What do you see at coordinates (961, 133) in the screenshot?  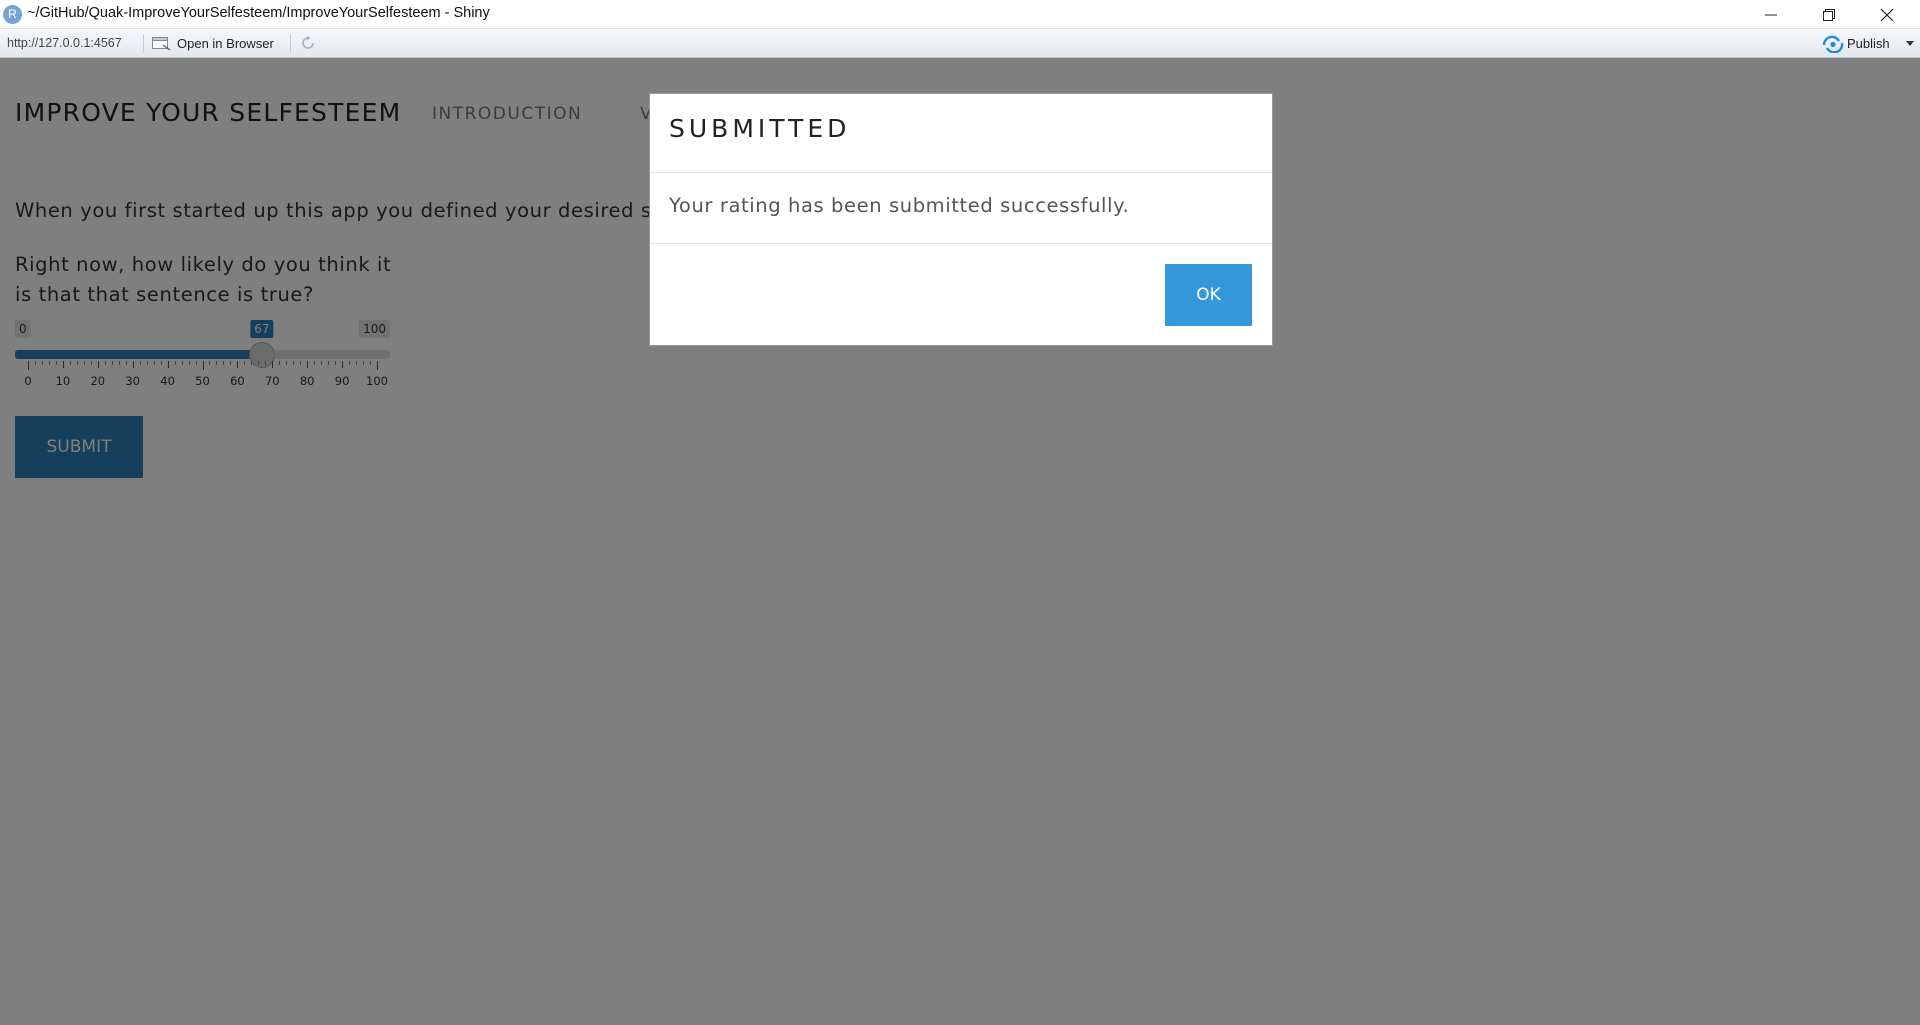 I see `modal-header: SUBMITTED` at bounding box center [961, 133].